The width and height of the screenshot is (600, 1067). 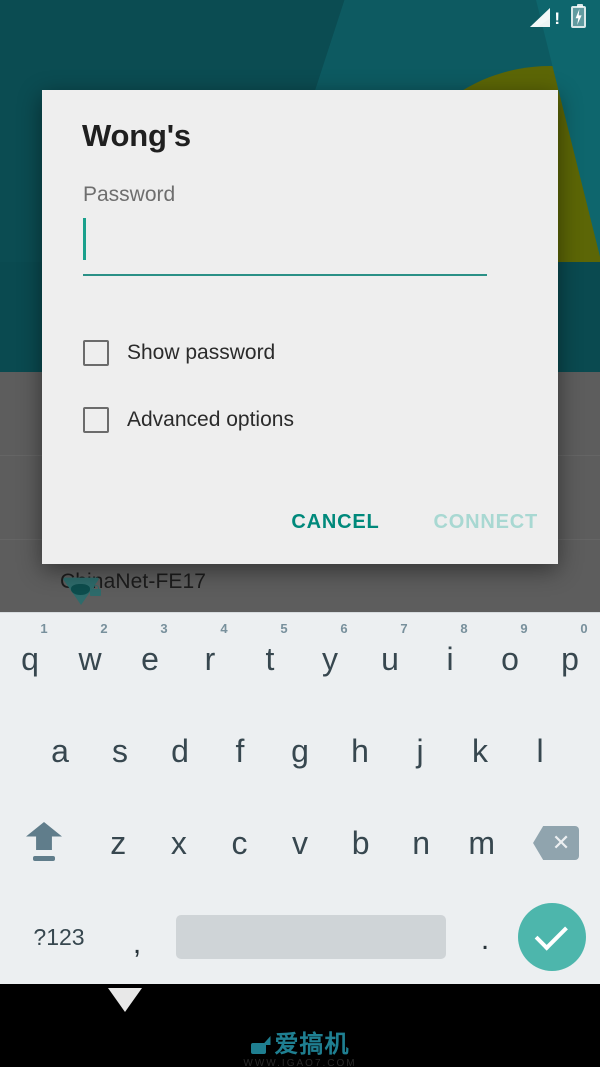 I want to click on key-v: v, so click(x=300, y=843).